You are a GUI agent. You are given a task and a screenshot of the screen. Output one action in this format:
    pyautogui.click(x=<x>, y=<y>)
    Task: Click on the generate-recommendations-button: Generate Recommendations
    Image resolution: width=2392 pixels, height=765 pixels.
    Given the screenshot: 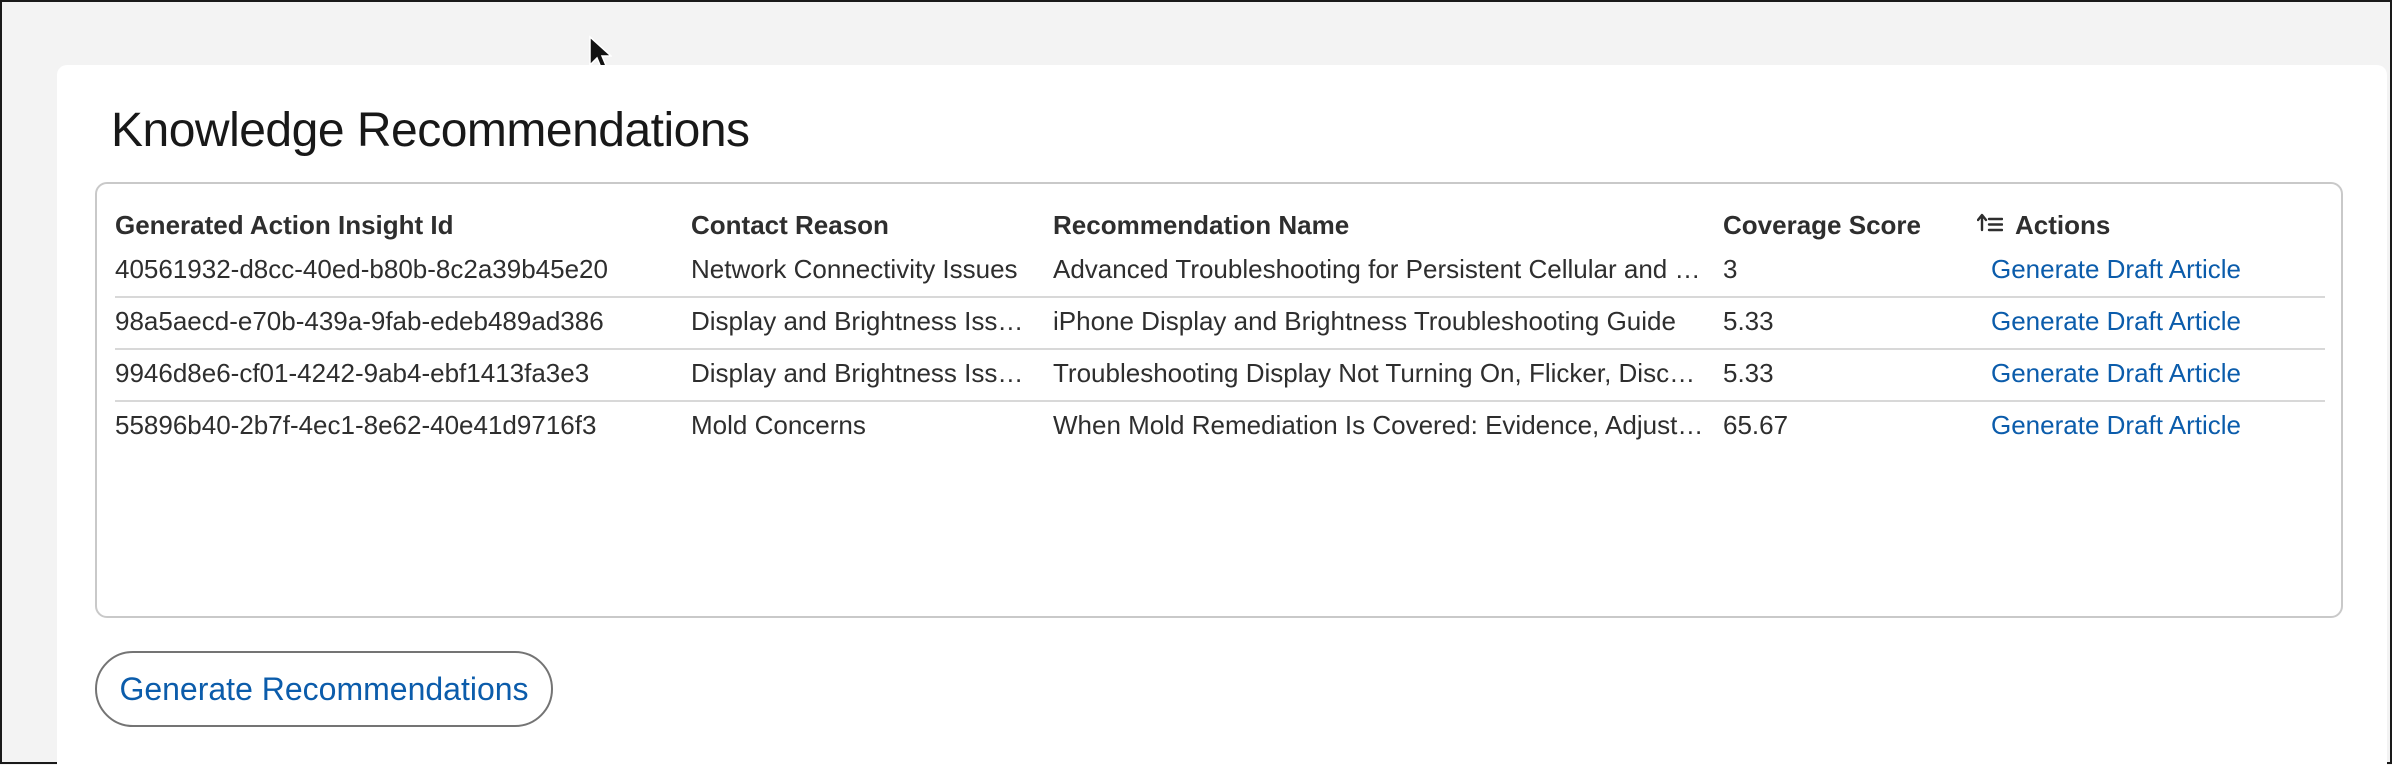 What is the action you would take?
    pyautogui.click(x=324, y=689)
    